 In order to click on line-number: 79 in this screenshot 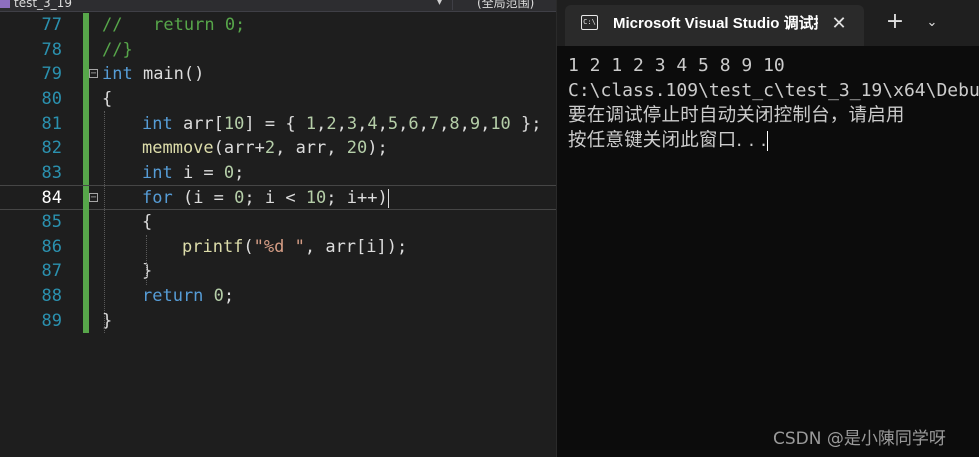, I will do `click(51, 74)`.